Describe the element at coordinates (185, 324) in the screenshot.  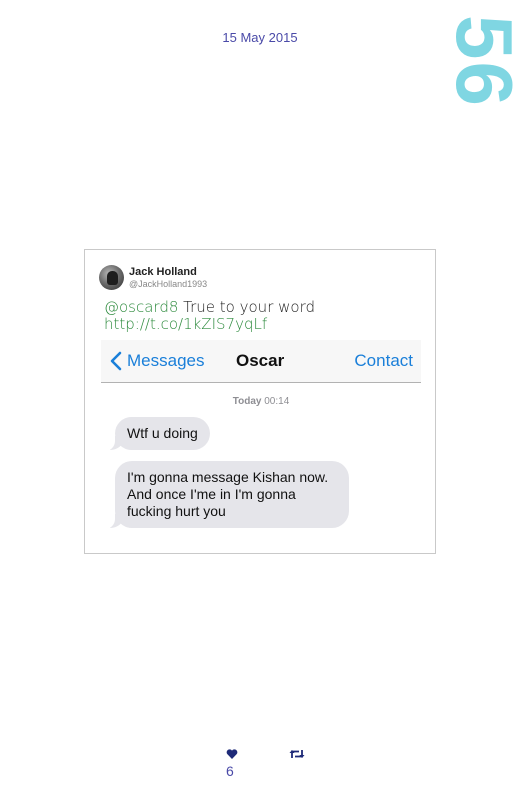
I see `tweet-url: http://t.co/1kZIS7yqLf` at that location.